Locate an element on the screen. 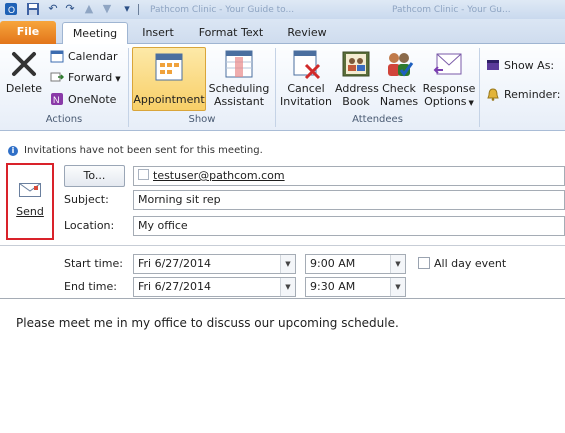 This screenshot has width=565, height=433. scheduling-assistant-icon is located at coordinates (239, 64).